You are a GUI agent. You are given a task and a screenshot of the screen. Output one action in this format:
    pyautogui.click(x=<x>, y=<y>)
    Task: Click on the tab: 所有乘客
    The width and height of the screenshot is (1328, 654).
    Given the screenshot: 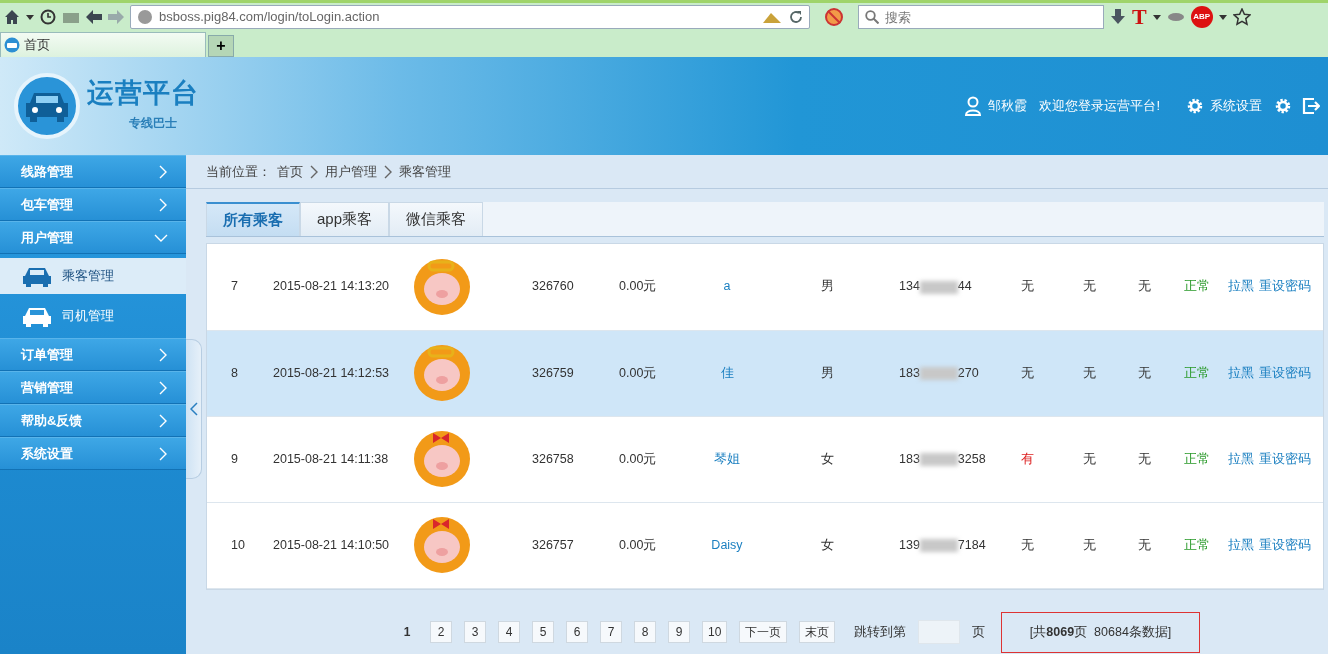 What is the action you would take?
    pyautogui.click(x=253, y=219)
    